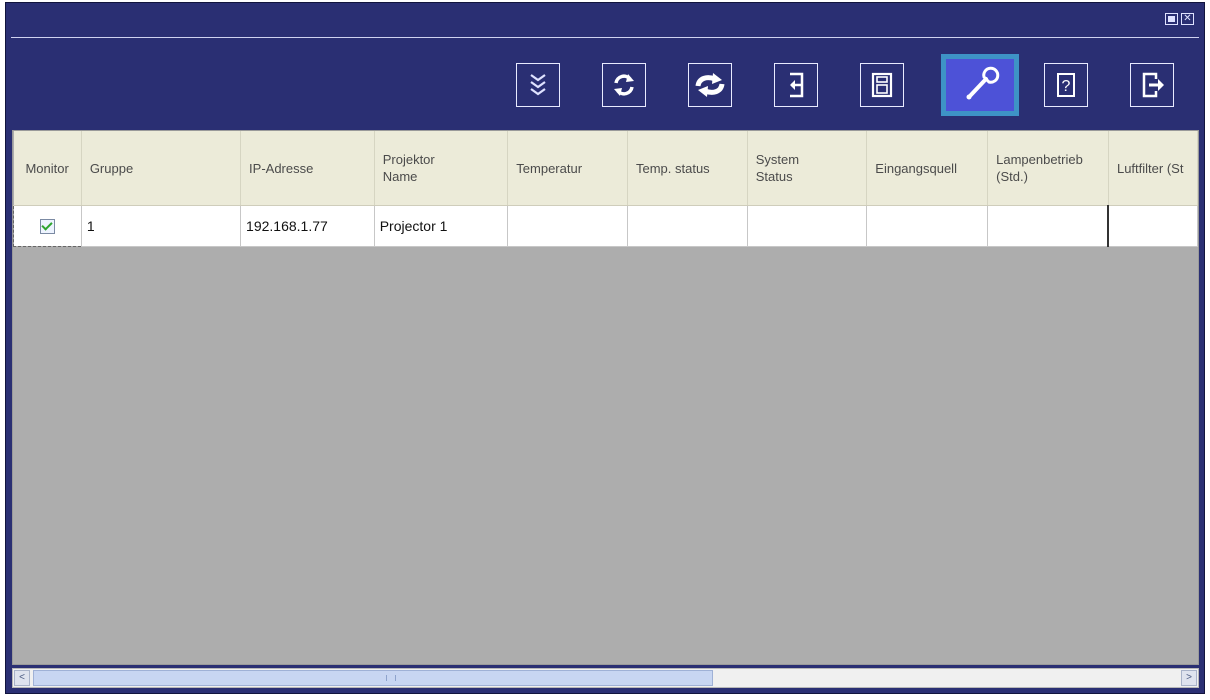 The width and height of the screenshot is (1210, 700). Describe the element at coordinates (307, 168) in the screenshot. I see `header-ip-adresse: IP-Adresse` at that location.